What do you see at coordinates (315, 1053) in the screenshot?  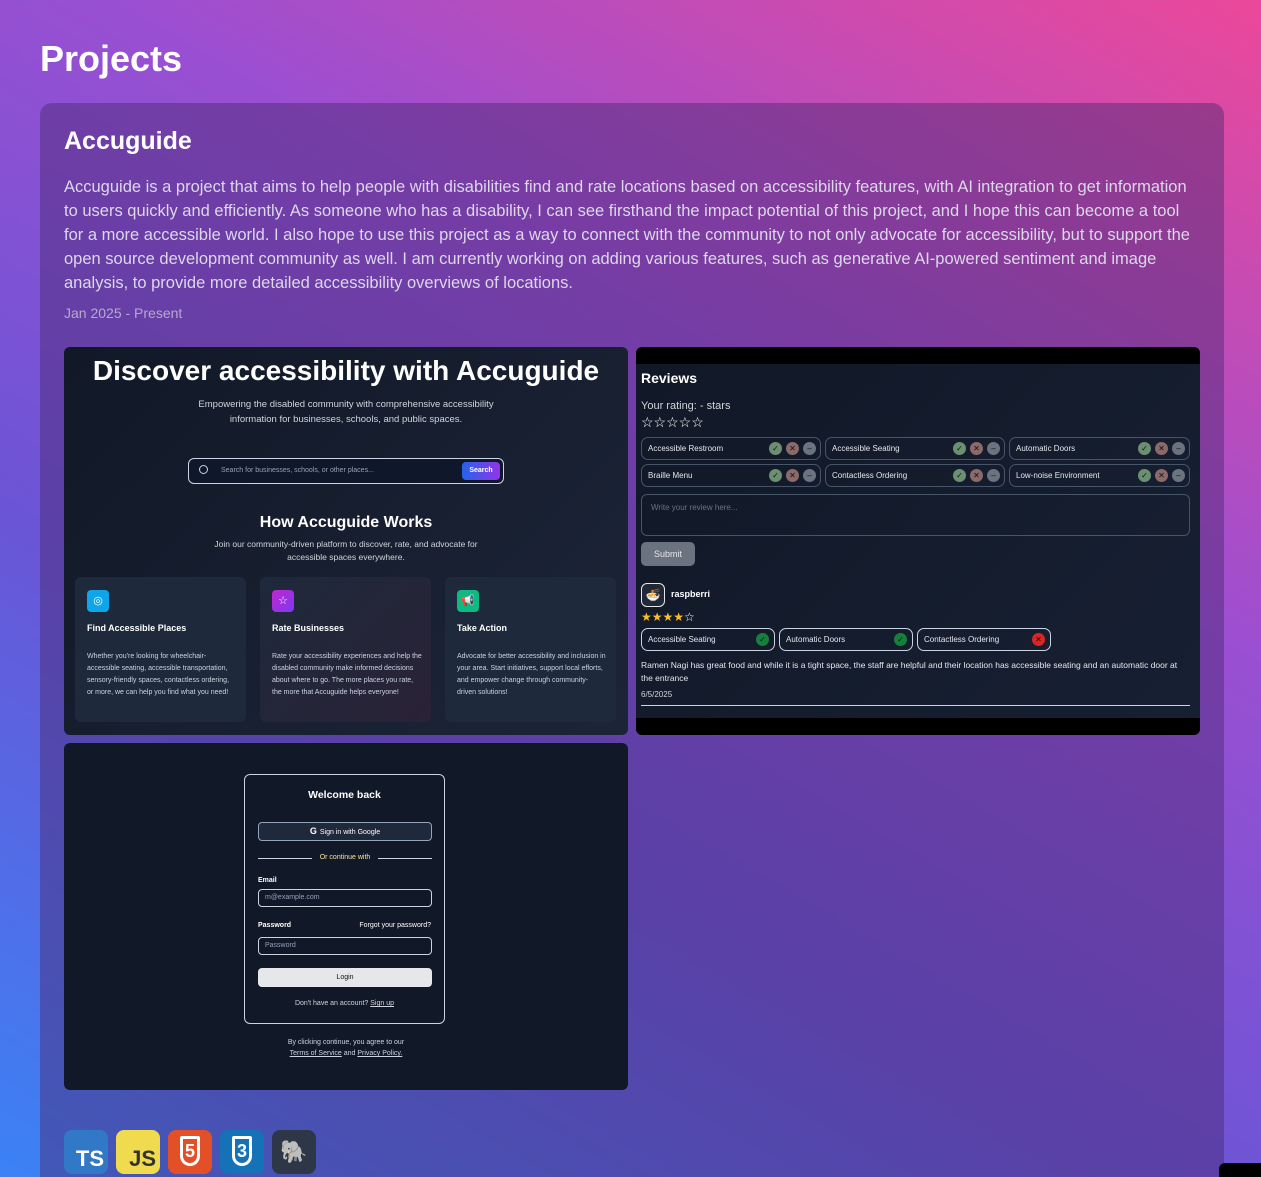 I see `terms-link: Terms of Service` at bounding box center [315, 1053].